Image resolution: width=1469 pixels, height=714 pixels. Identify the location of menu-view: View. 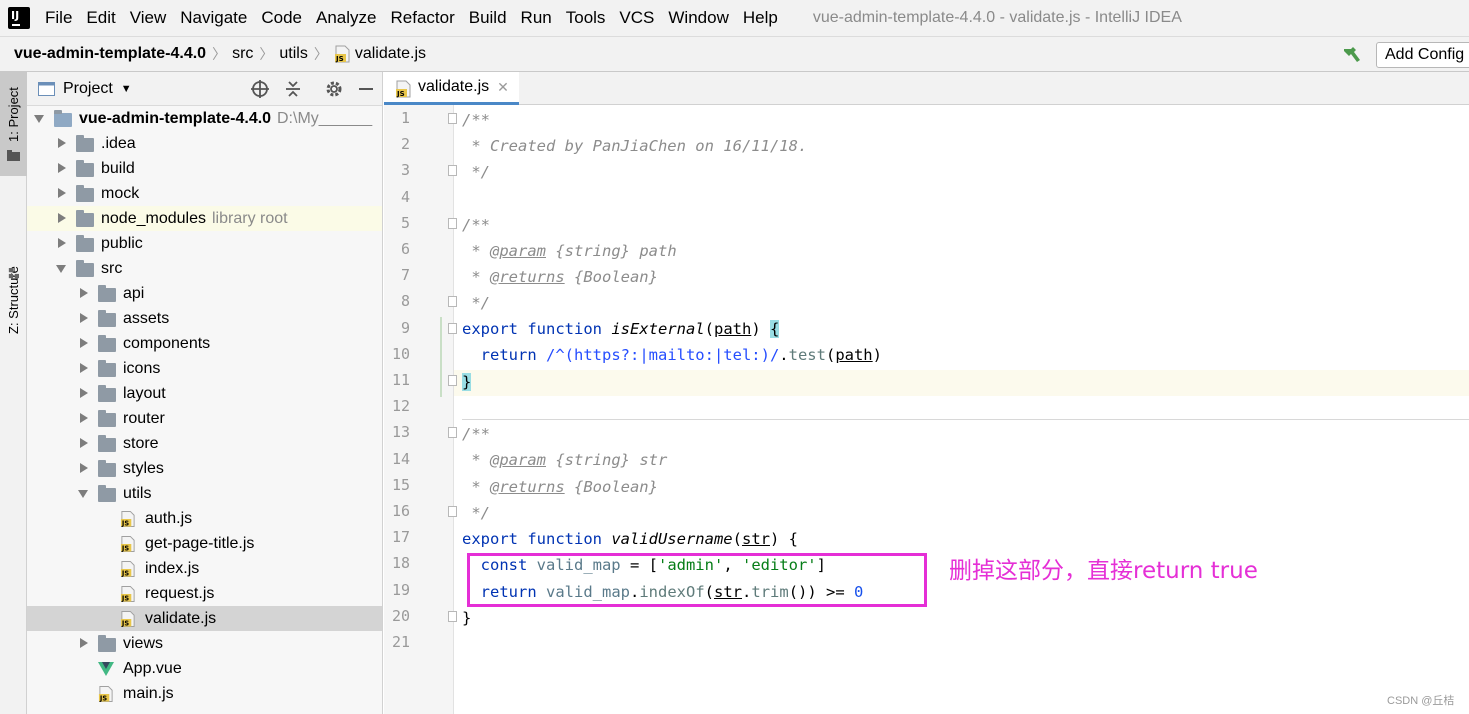
(148, 18).